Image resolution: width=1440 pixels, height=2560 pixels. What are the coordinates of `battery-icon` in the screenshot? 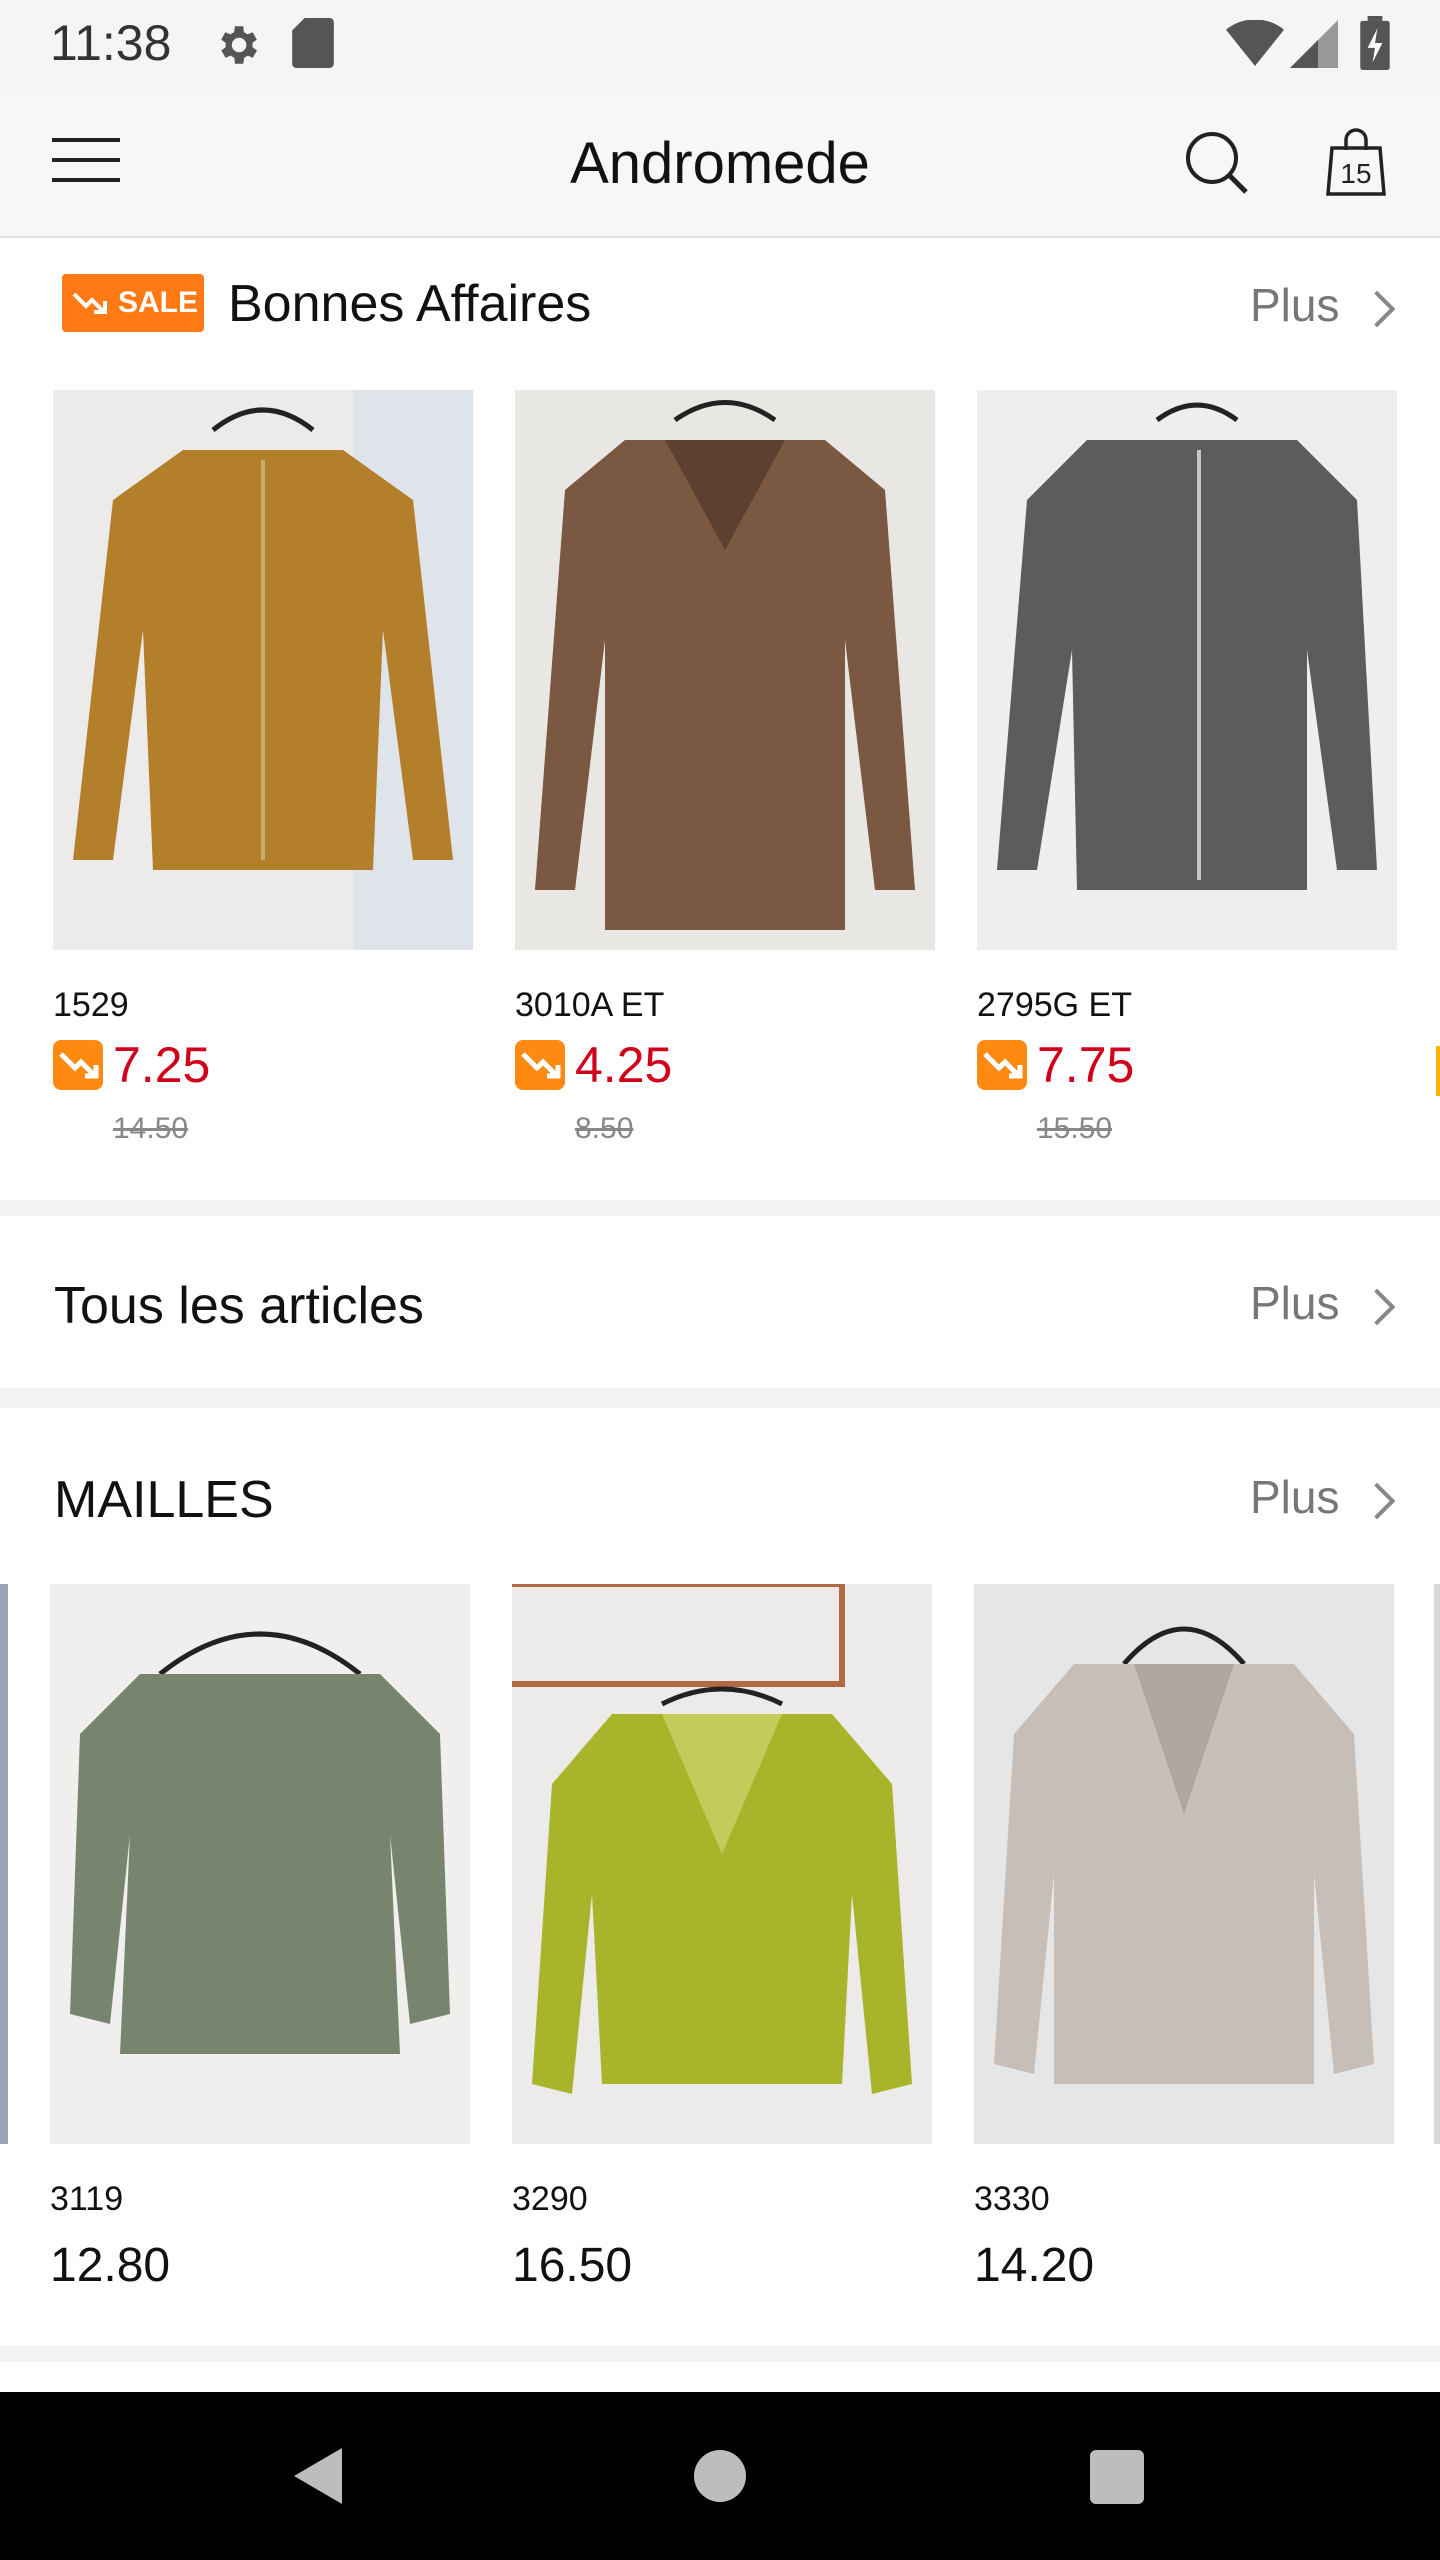 It's located at (1375, 43).